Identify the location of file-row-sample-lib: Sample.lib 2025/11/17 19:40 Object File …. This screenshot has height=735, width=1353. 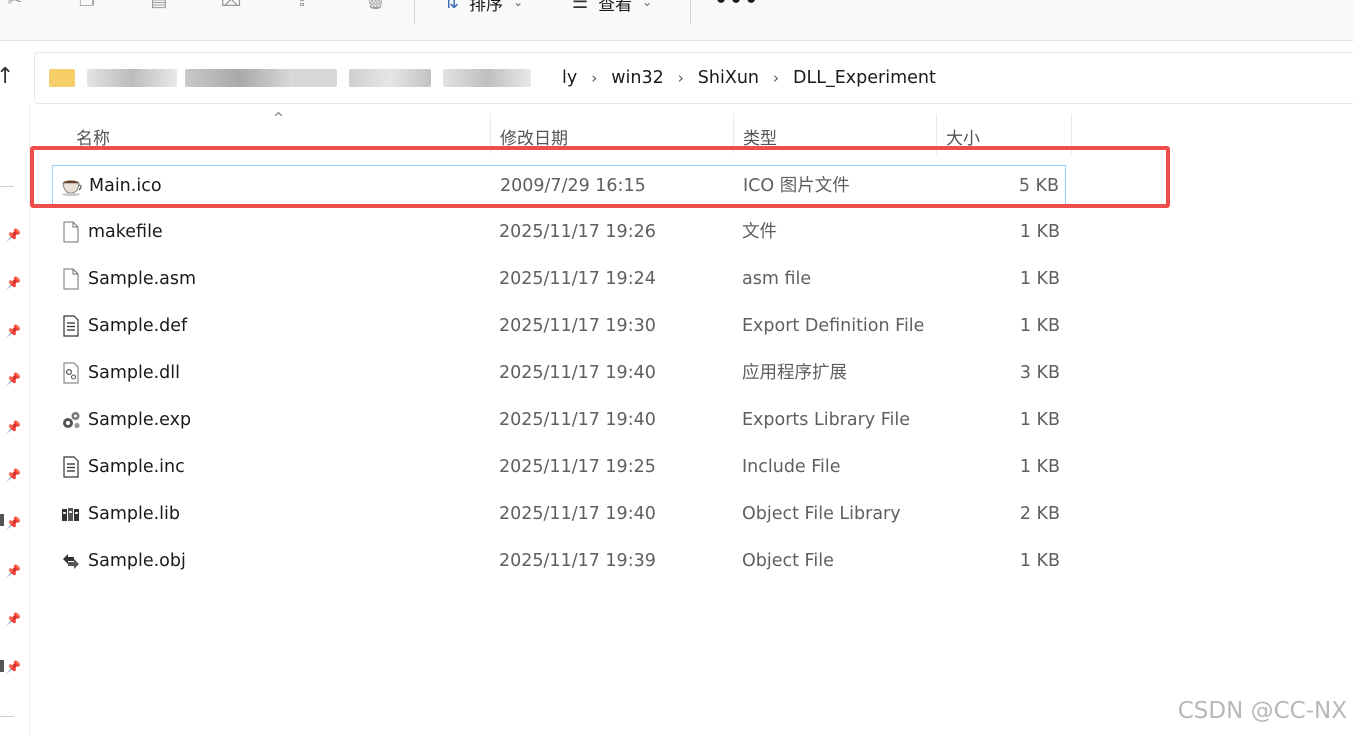
(559, 514).